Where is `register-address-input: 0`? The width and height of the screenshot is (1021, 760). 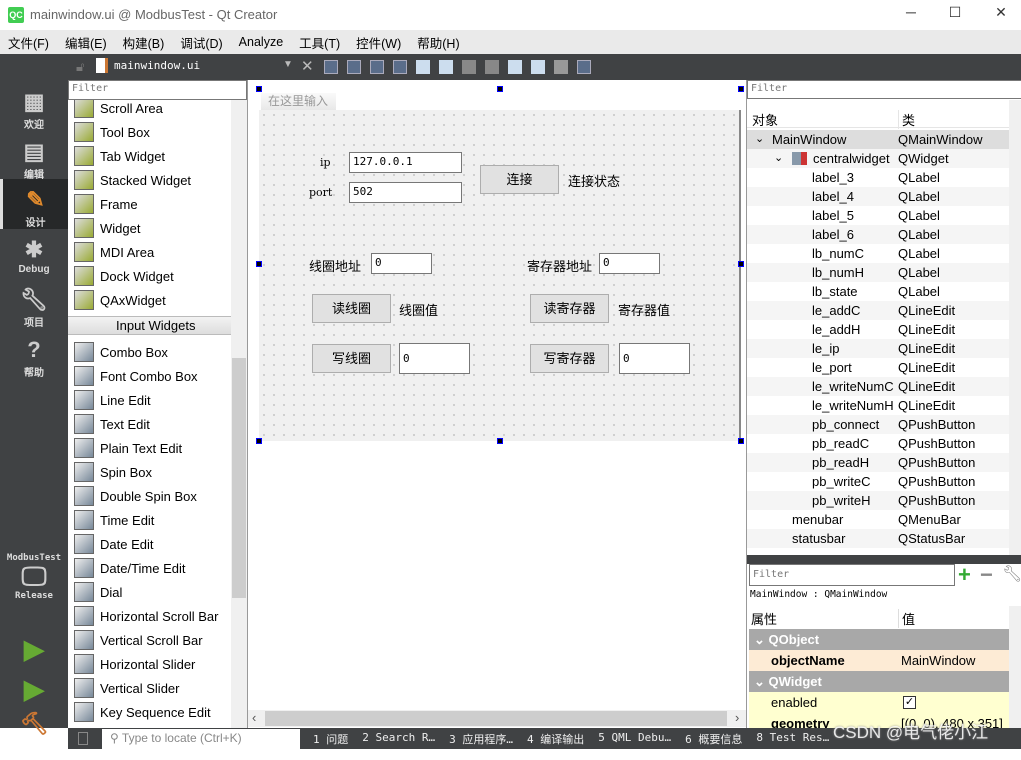
register-address-input: 0 is located at coordinates (629, 263).